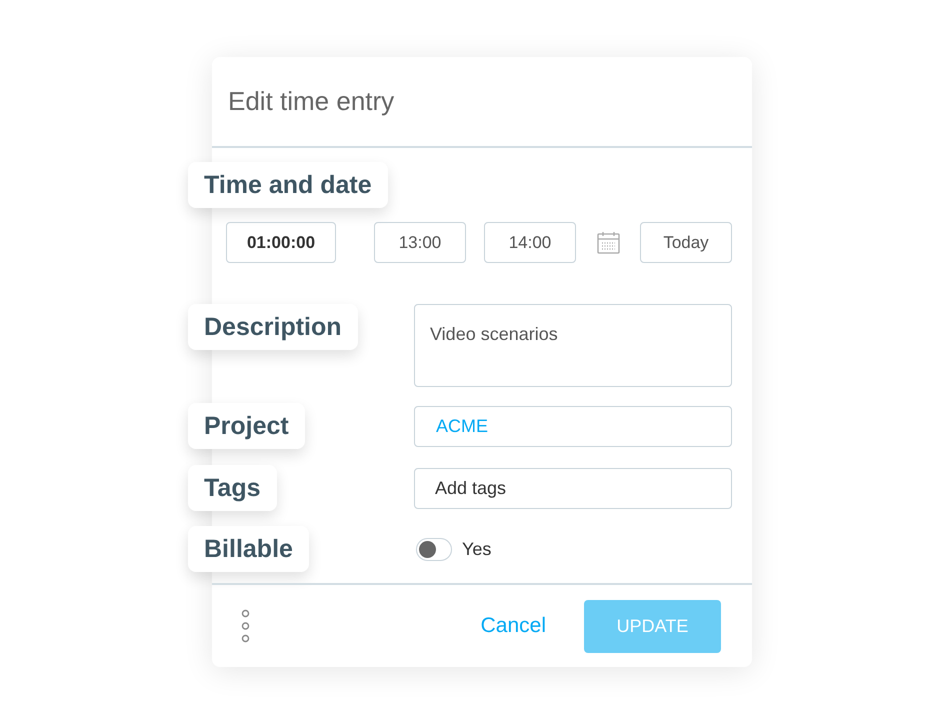  What do you see at coordinates (573, 345) in the screenshot?
I see `description-field: Video scenarios` at bounding box center [573, 345].